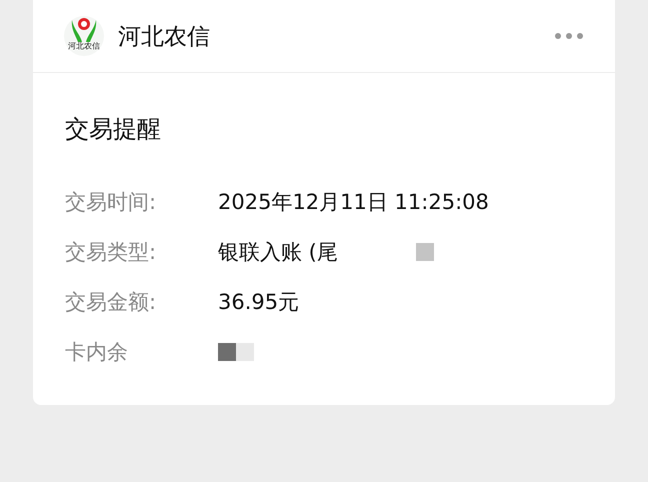 The width and height of the screenshot is (648, 482). Describe the element at coordinates (97, 352) in the screenshot. I see `field-label: 卡内余` at that location.